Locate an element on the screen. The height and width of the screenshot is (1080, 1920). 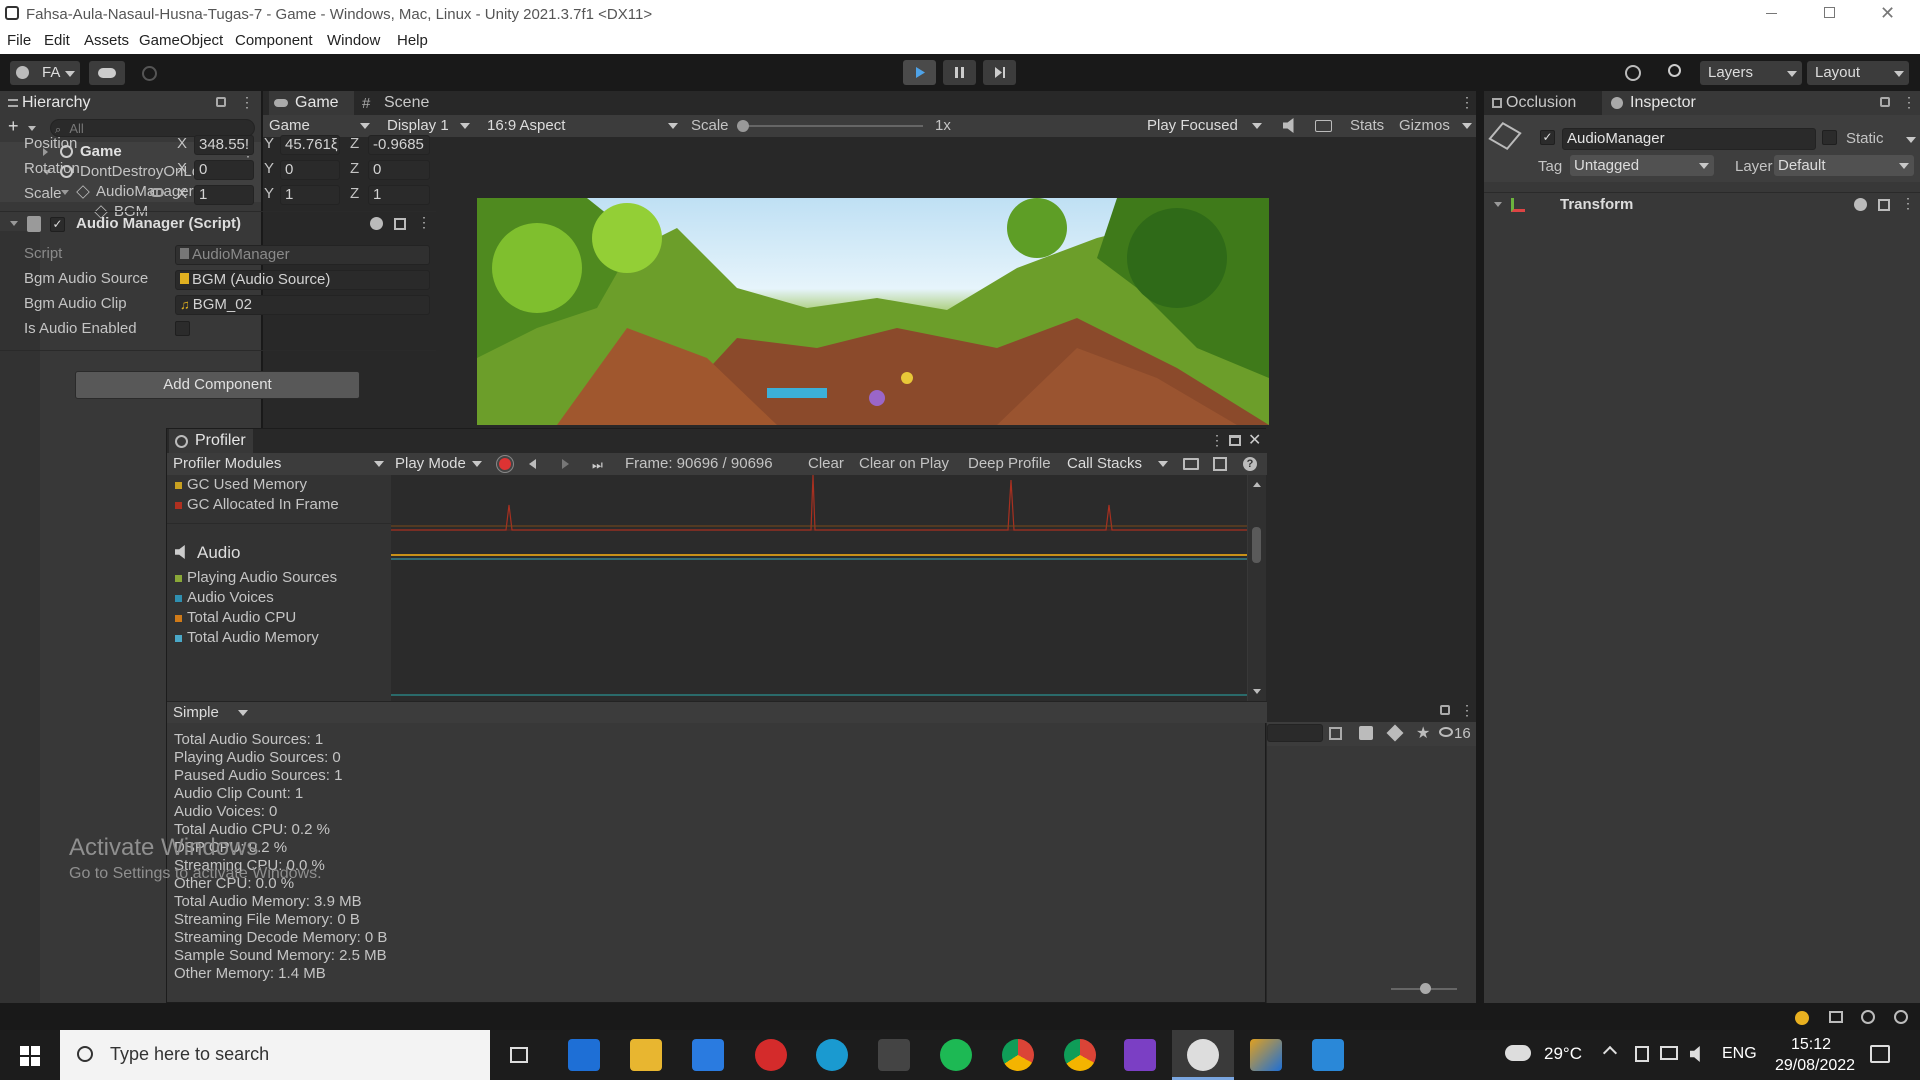
profiler-chart-area is located at coordinates (819, 588).